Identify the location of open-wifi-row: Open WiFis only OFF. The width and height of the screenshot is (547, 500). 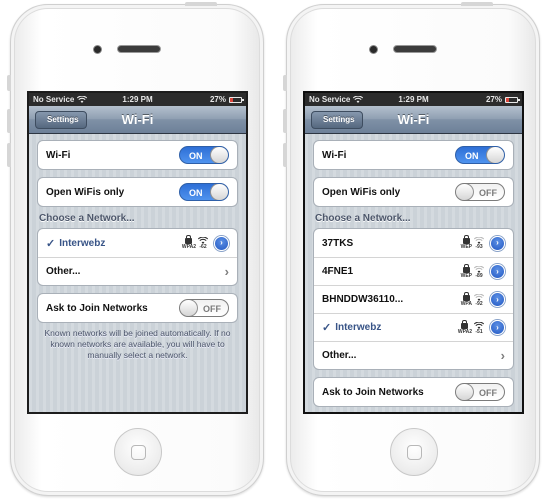
(413, 192).